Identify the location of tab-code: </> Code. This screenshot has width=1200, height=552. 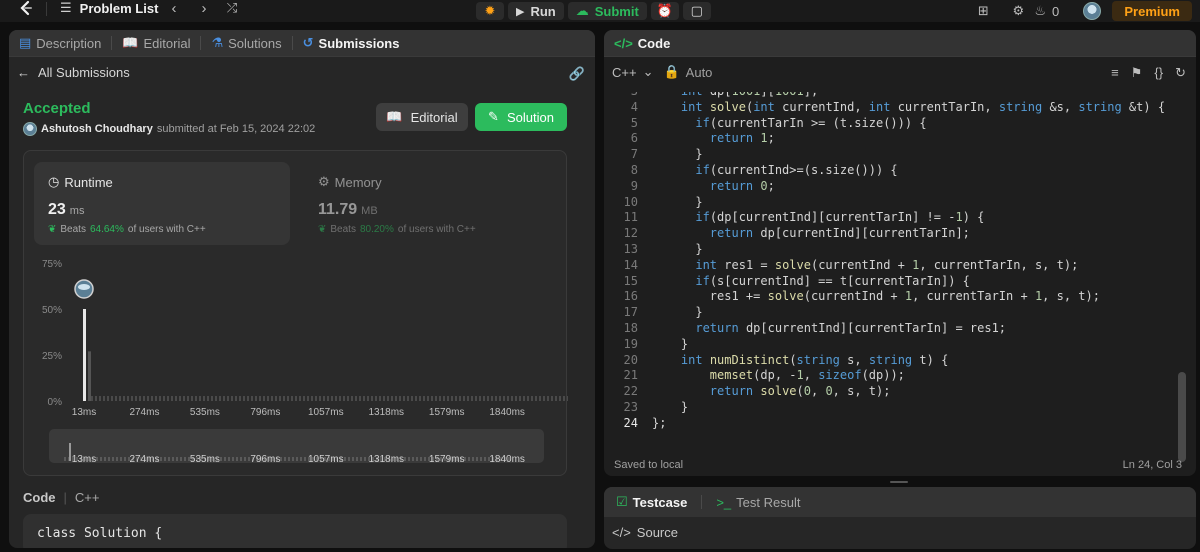
(642, 43).